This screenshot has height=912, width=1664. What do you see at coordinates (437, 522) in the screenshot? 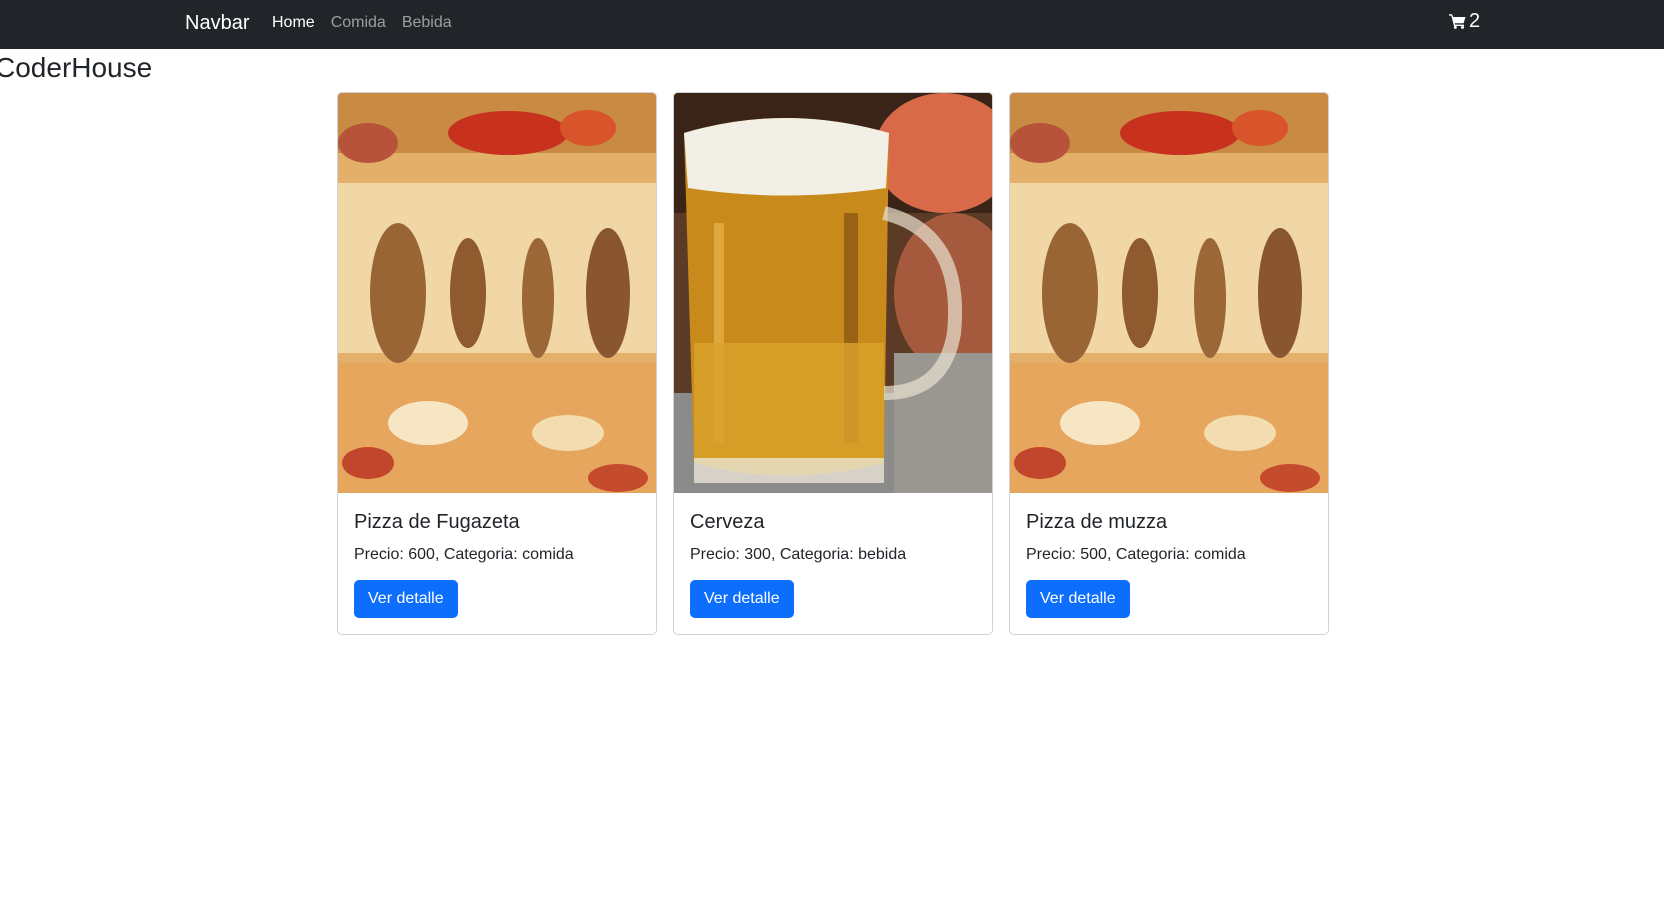
I see `card-title: Pizza de Fugazeta` at bounding box center [437, 522].